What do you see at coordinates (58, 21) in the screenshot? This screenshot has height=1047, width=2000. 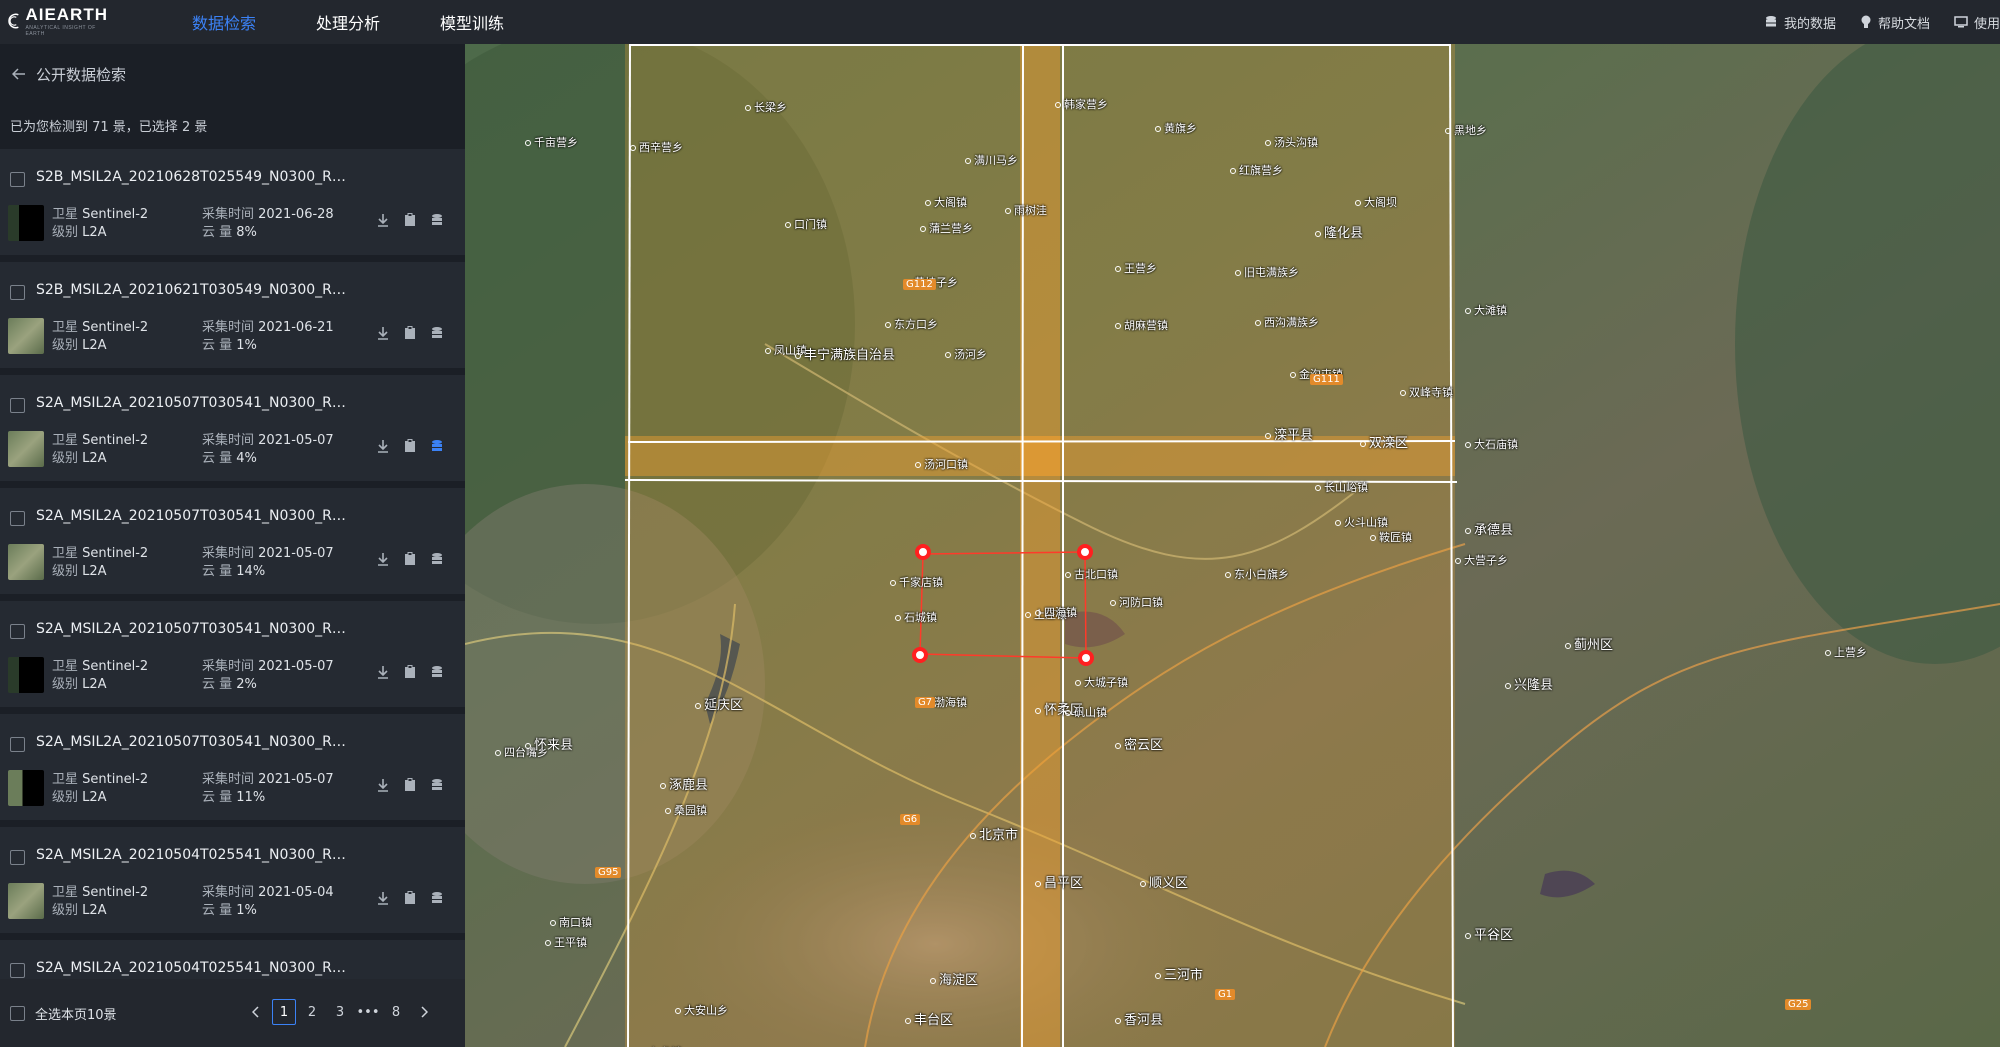 I see `logo: AIEARTH ANALYTICAL INSIGHT OF EARTH` at bounding box center [58, 21].